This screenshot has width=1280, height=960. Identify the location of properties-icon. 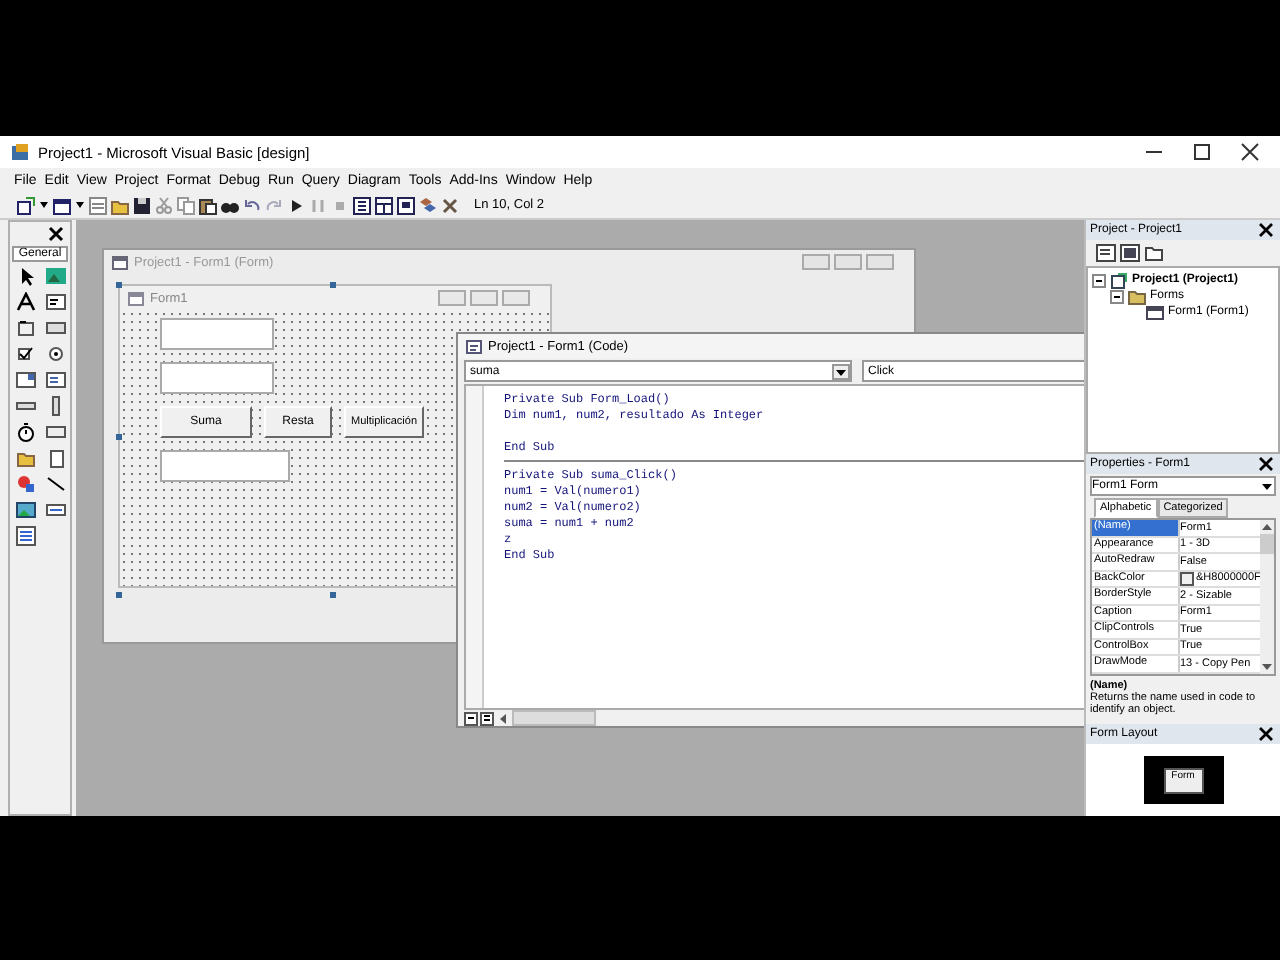
(384, 205).